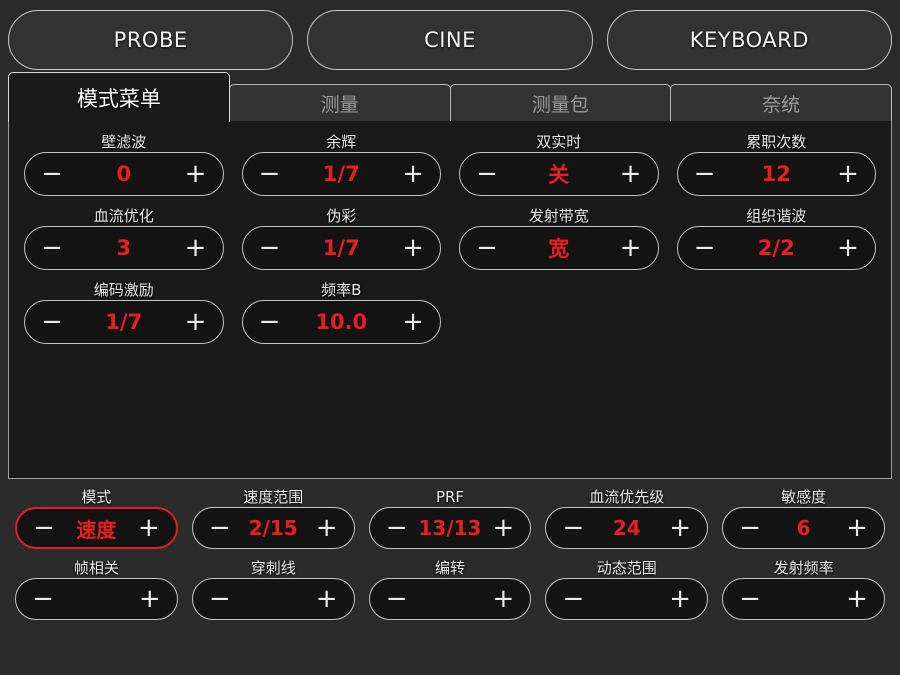 This screenshot has height=675, width=900. I want to click on control-label: 频率B, so click(341, 290).